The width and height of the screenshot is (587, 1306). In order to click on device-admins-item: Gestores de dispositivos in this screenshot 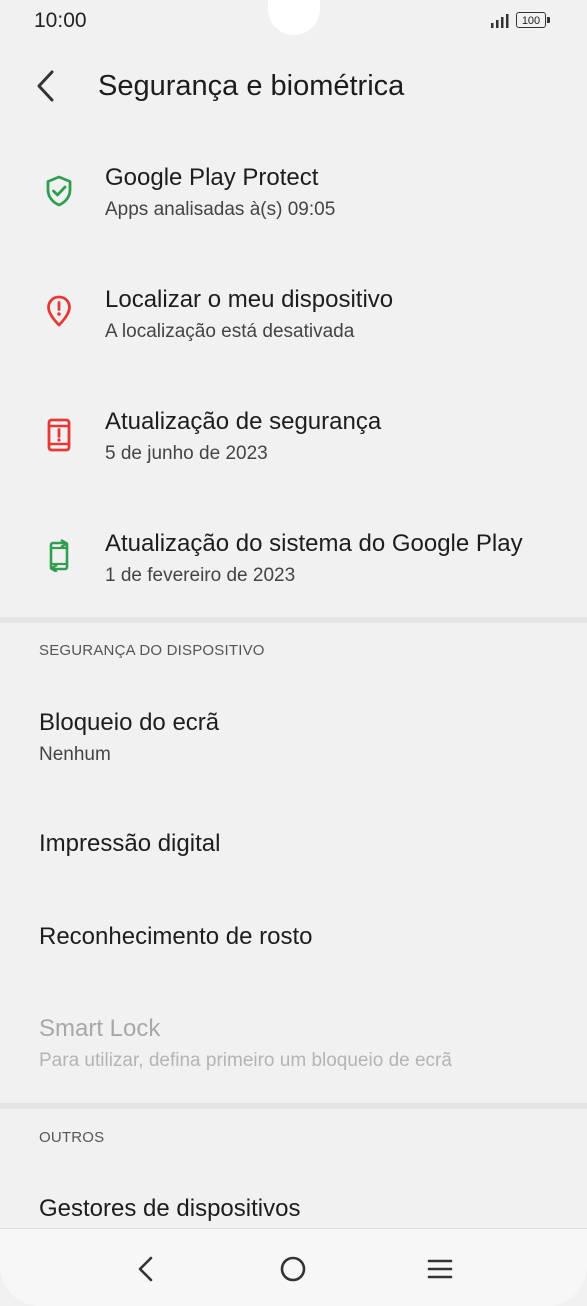, I will do `click(293, 1211)`.